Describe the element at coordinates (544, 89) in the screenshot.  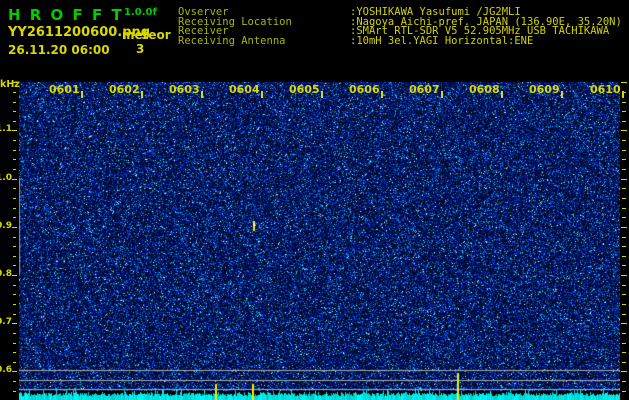
I see `time-tick-label: 0609` at that location.